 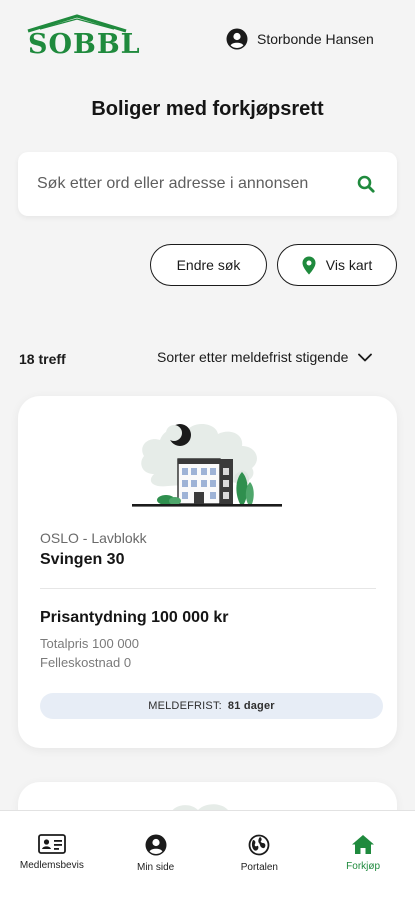 What do you see at coordinates (93, 538) in the screenshot?
I see `listing-location: OSLO - Lavblokk` at bounding box center [93, 538].